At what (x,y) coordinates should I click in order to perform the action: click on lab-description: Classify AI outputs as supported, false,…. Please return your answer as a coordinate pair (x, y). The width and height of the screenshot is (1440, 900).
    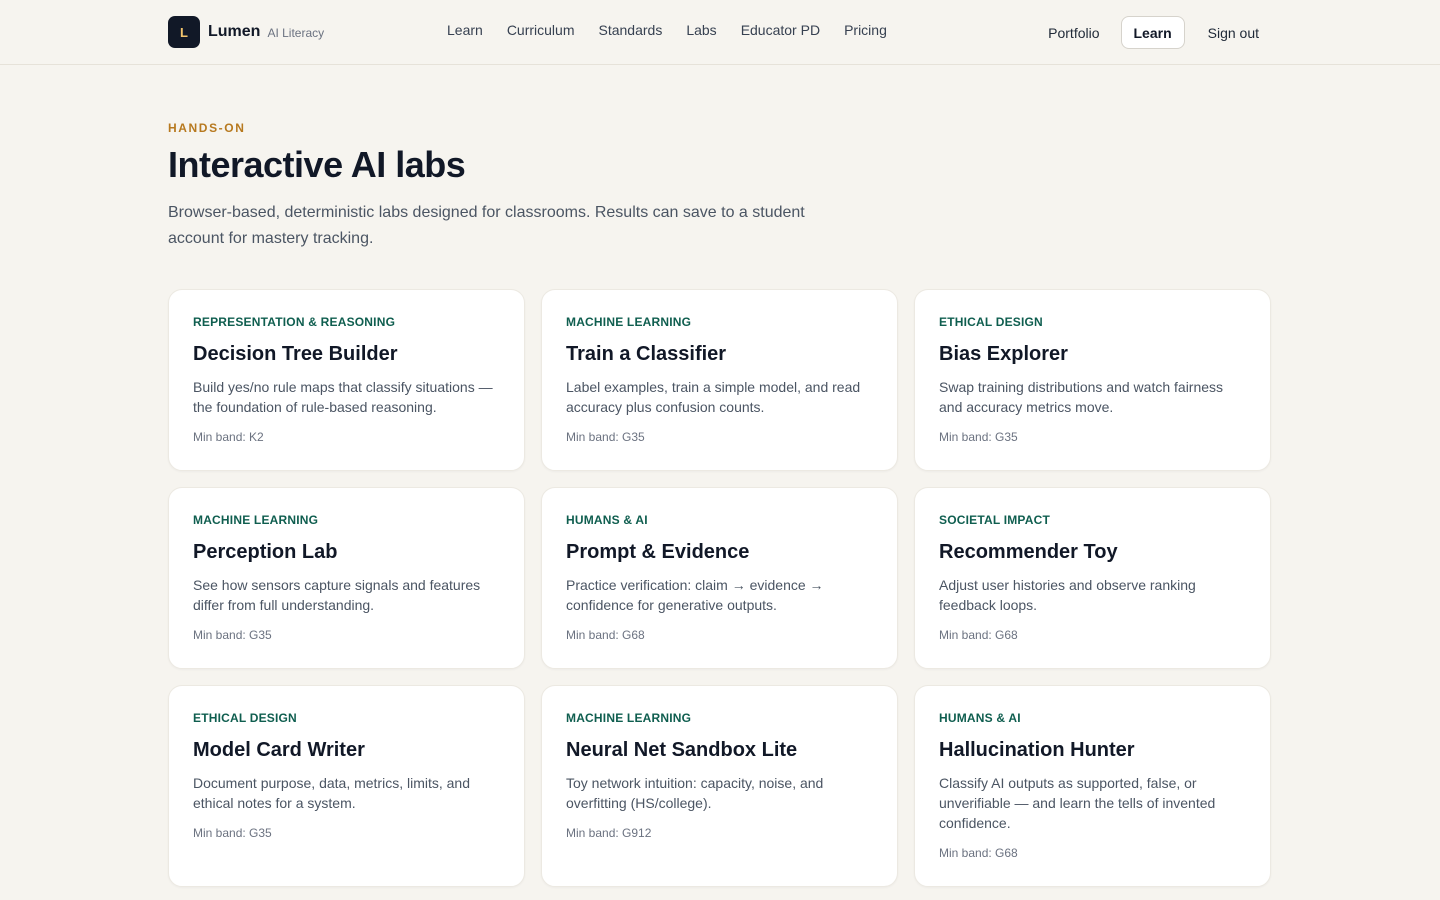
    Looking at the image, I should click on (1077, 803).